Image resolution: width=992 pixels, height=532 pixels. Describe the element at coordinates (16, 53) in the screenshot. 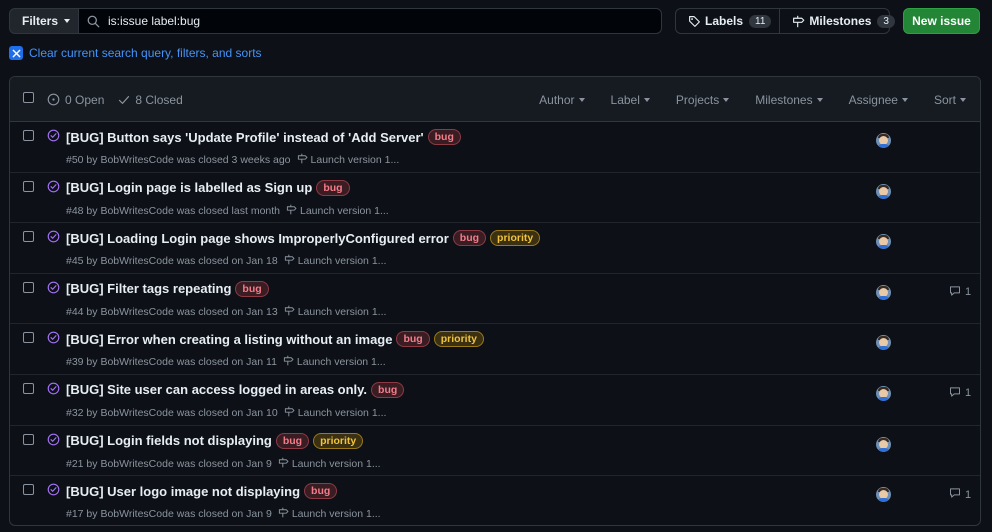

I see `x-icon` at that location.